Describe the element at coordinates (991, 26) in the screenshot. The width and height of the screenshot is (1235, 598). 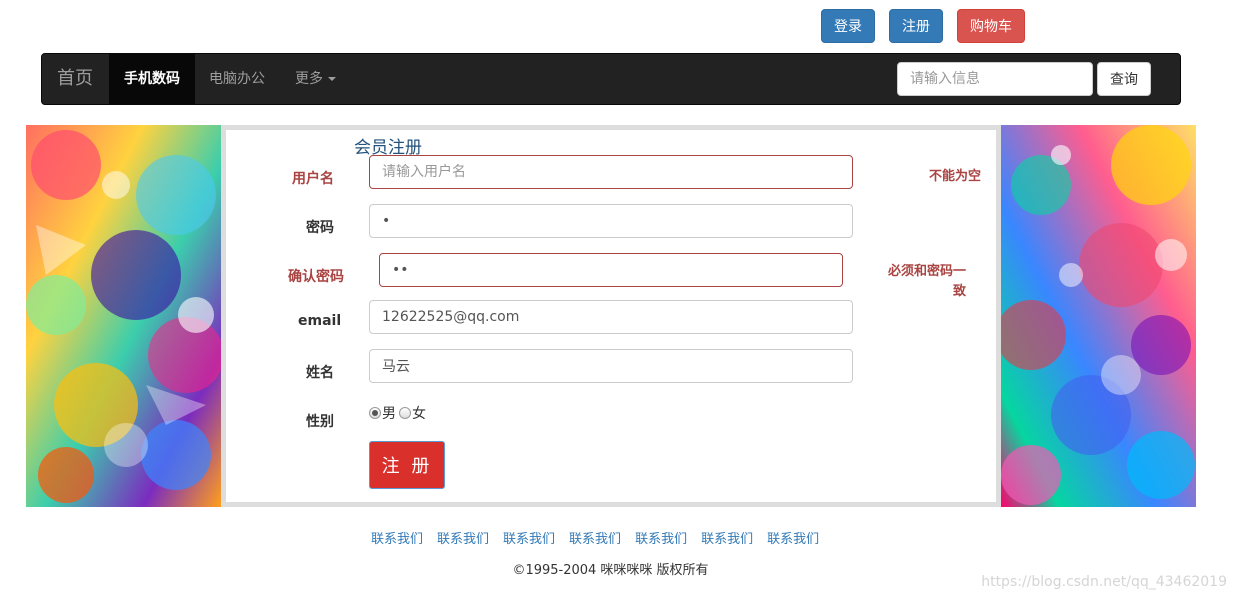
I see `cart-button: 购物车` at that location.